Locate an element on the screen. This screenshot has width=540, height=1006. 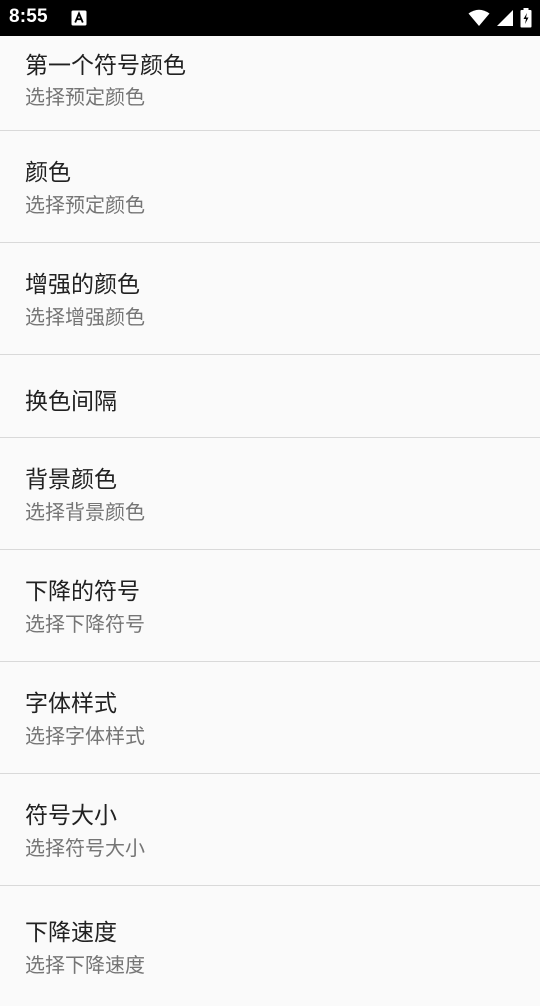
pref-color-interval: 换色间隔 is located at coordinates (270, 396).